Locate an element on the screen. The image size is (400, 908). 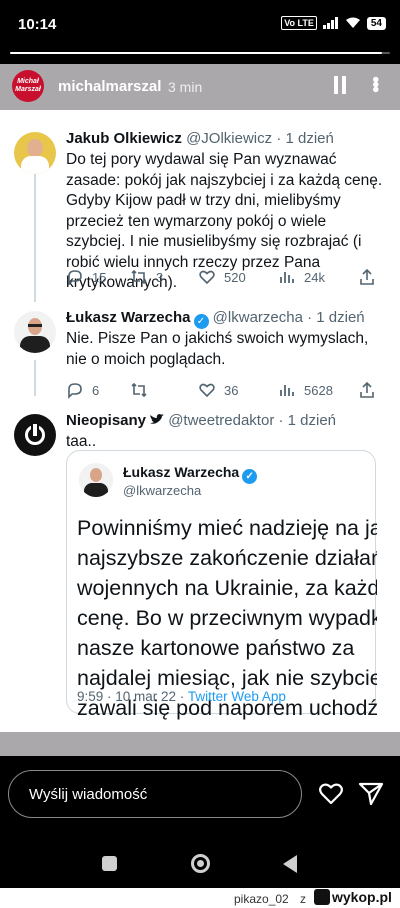
recents-button is located at coordinates (109, 863).